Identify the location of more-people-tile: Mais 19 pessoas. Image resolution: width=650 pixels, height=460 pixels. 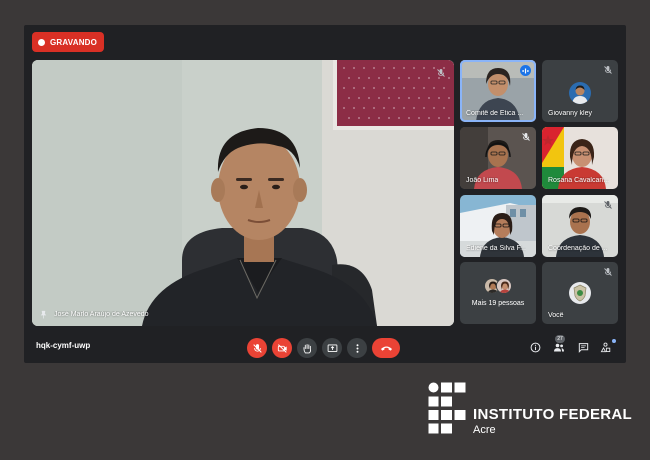
(498, 293).